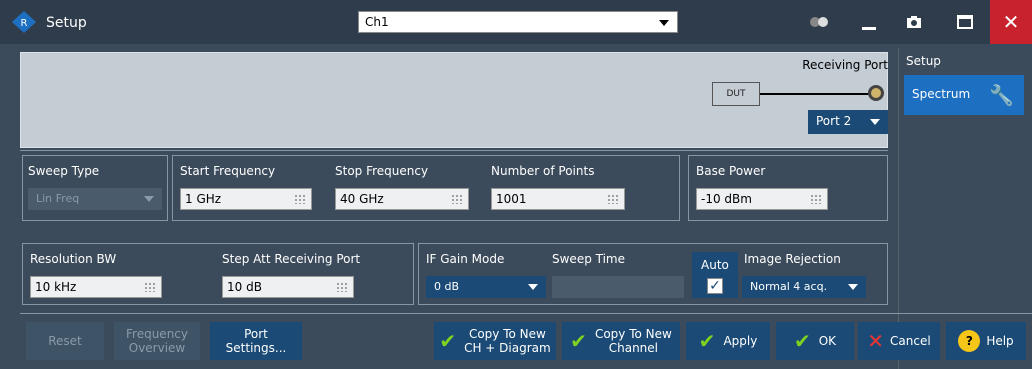 The height and width of the screenshot is (369, 1032). I want to click on apply-button: ✔ Apply, so click(728, 341).